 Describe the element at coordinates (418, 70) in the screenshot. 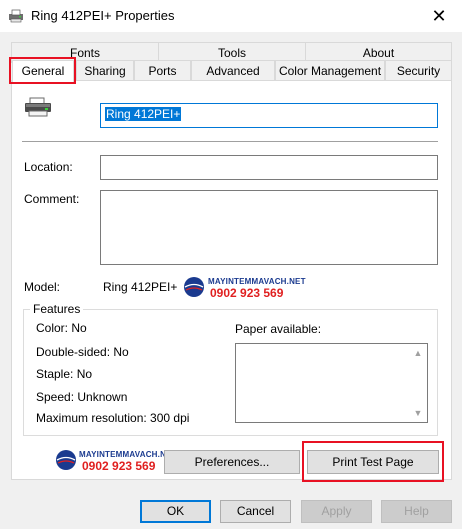

I see `tab-security: Security` at that location.